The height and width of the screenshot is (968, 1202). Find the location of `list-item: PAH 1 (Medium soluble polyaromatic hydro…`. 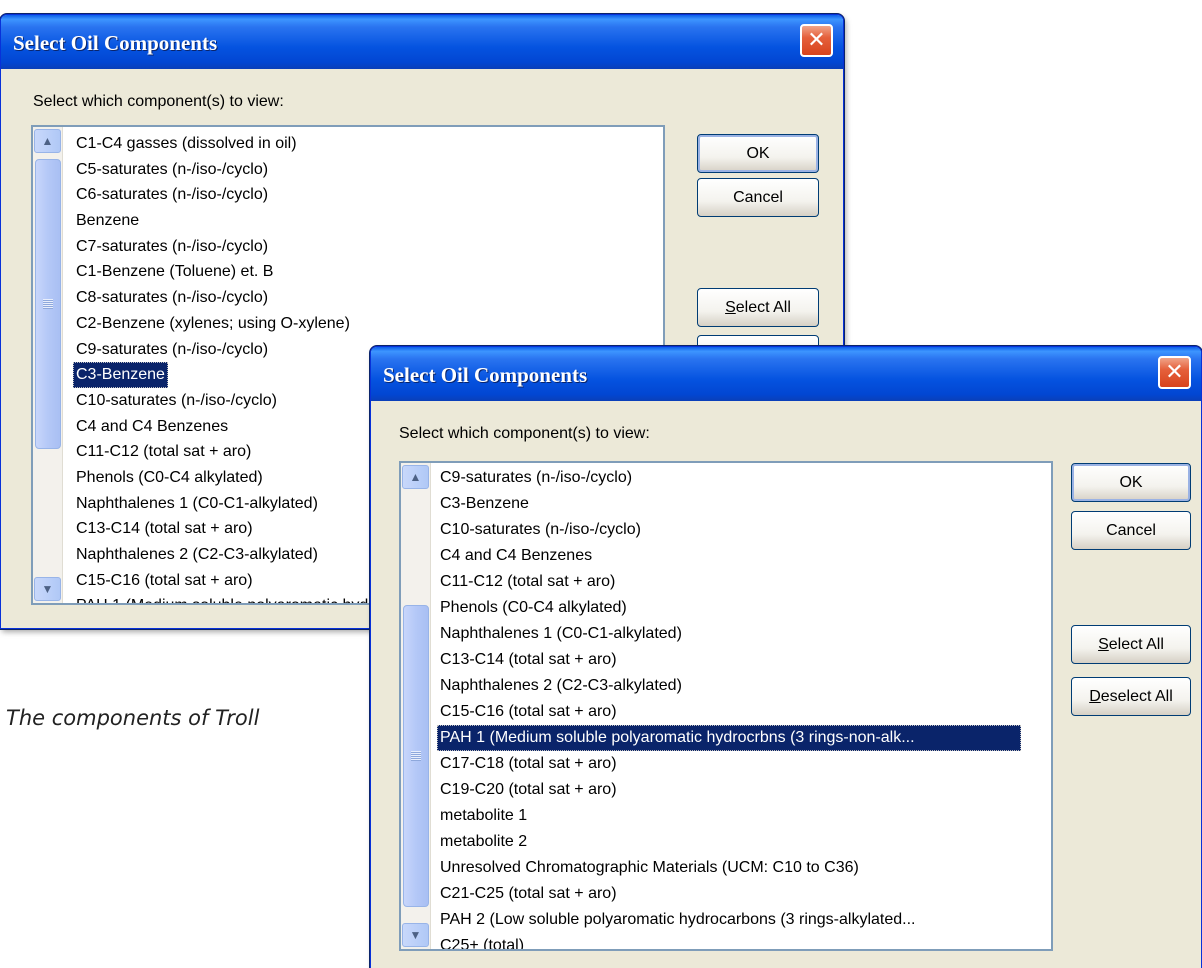

list-item: PAH 1 (Medium soluble polyaromatic hydro… is located at coordinates (729, 738).